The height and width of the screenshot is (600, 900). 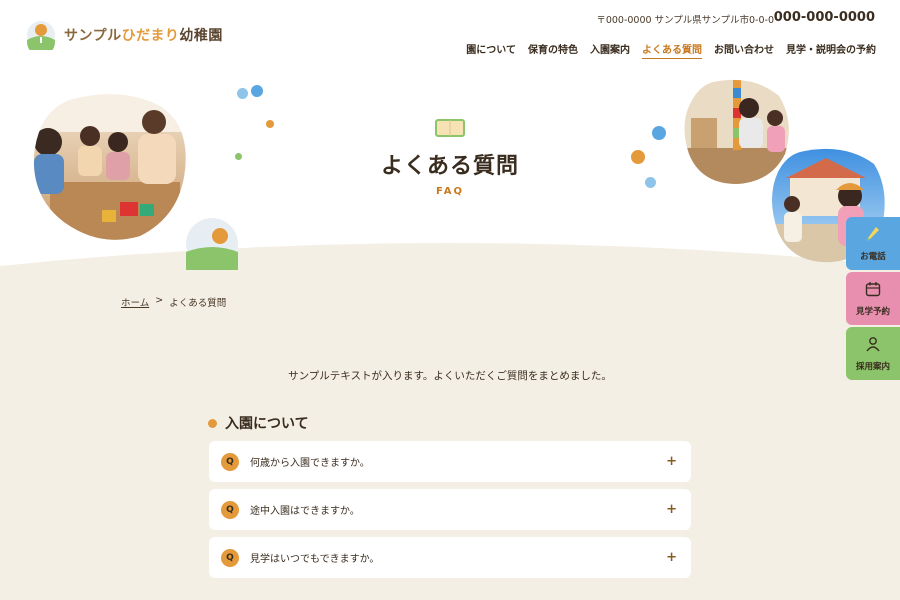 What do you see at coordinates (450, 461) in the screenshot?
I see `faq-item: Q 何歳から入園できますか。 +` at bounding box center [450, 461].